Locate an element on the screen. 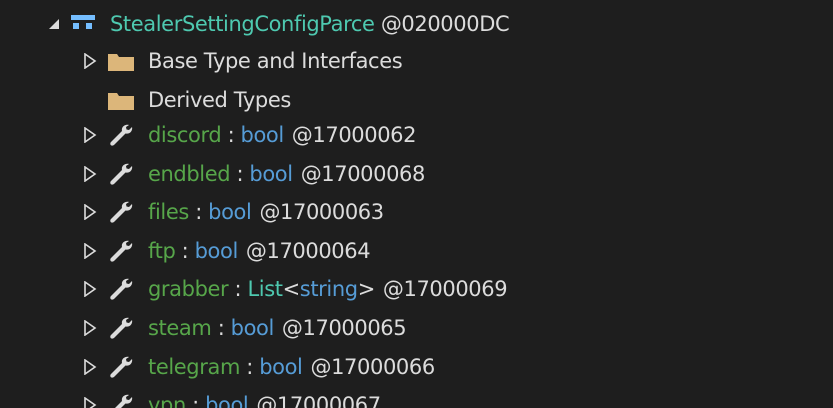 The width and height of the screenshot is (833, 408). tree-node-property: telegram : bool @17000066 is located at coordinates (257, 367).